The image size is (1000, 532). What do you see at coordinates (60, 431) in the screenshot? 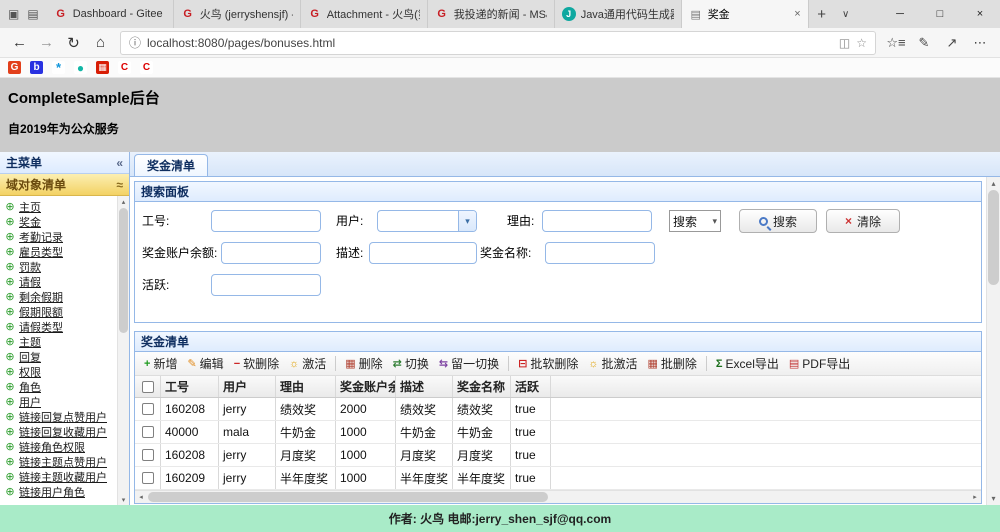
I see `sidebar-item-link-reply-fav-user: ⊕ 链接回复收藏用户` at bounding box center [60, 431].